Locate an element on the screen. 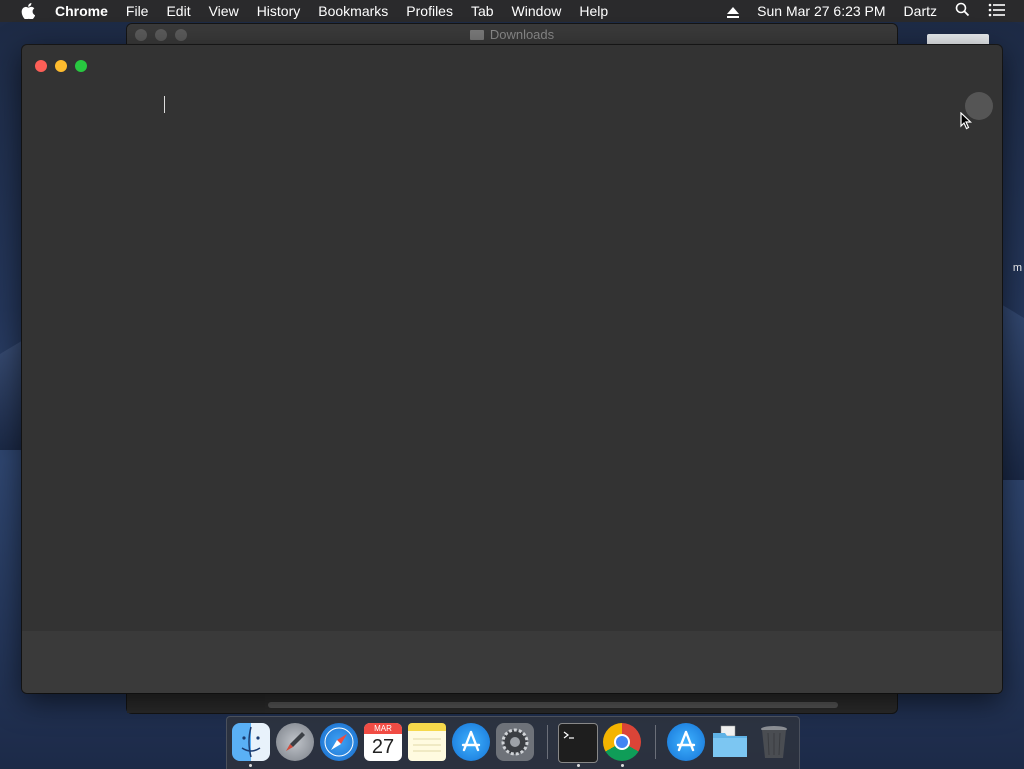 This screenshot has width=1024, height=769. downloads-sidebar is located at coordinates (196, 703).